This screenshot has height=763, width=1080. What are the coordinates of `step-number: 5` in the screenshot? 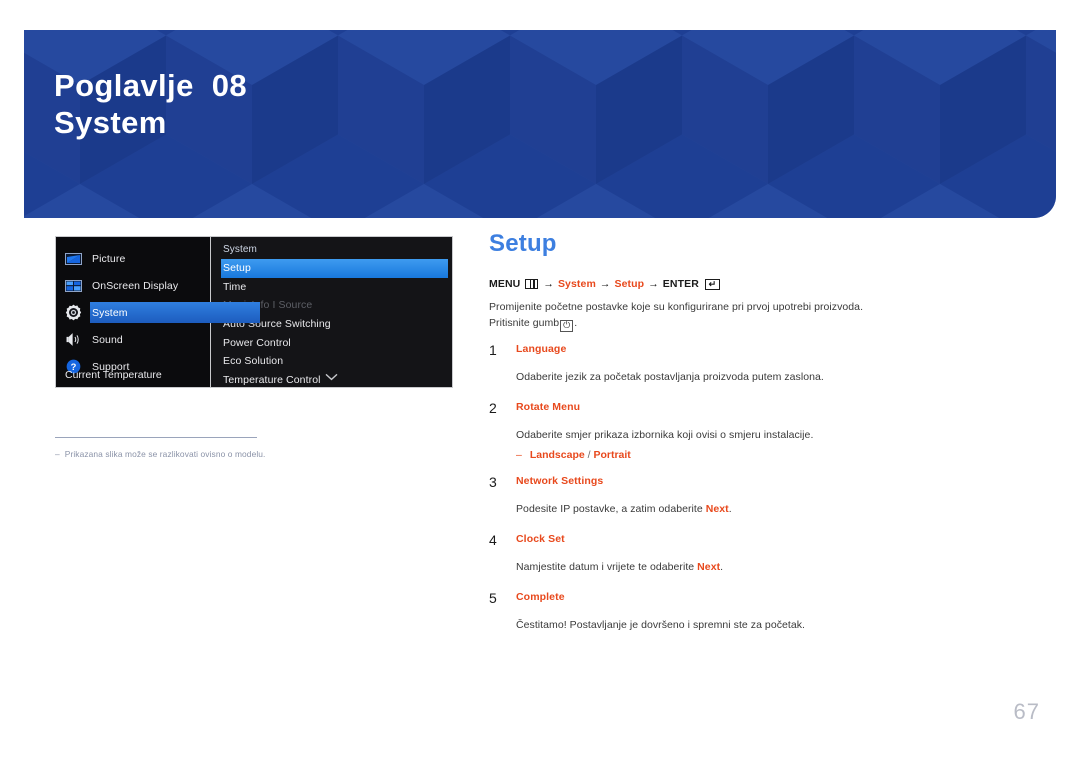 It's located at (493, 598).